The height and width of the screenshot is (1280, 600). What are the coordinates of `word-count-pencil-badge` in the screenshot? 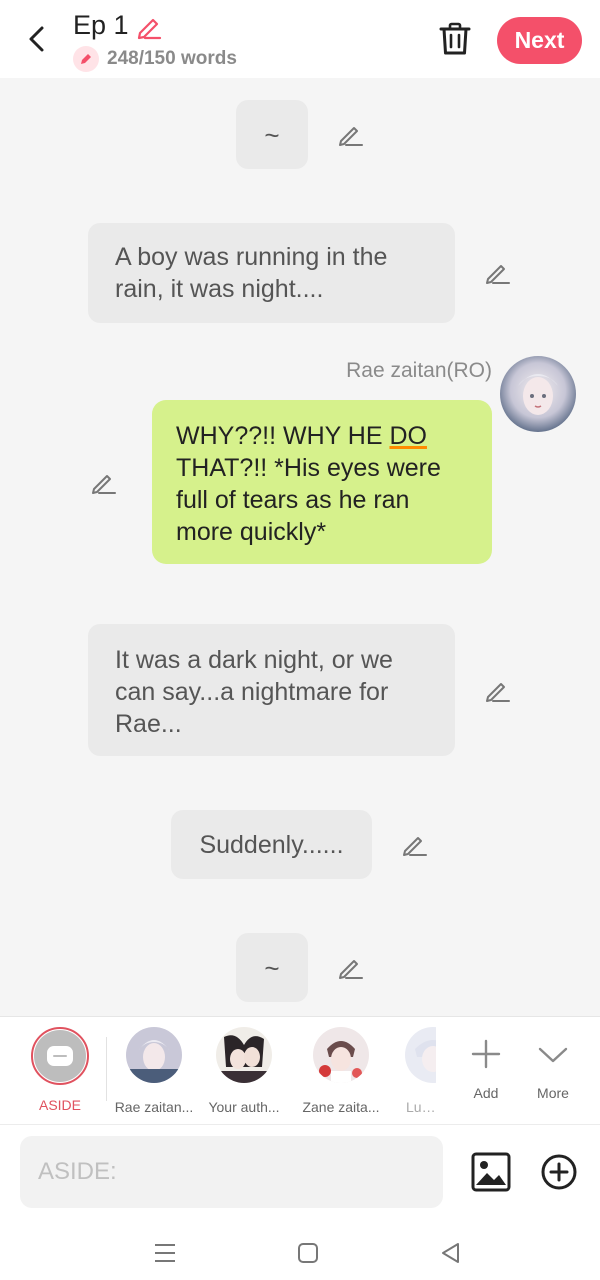 It's located at (86, 59).